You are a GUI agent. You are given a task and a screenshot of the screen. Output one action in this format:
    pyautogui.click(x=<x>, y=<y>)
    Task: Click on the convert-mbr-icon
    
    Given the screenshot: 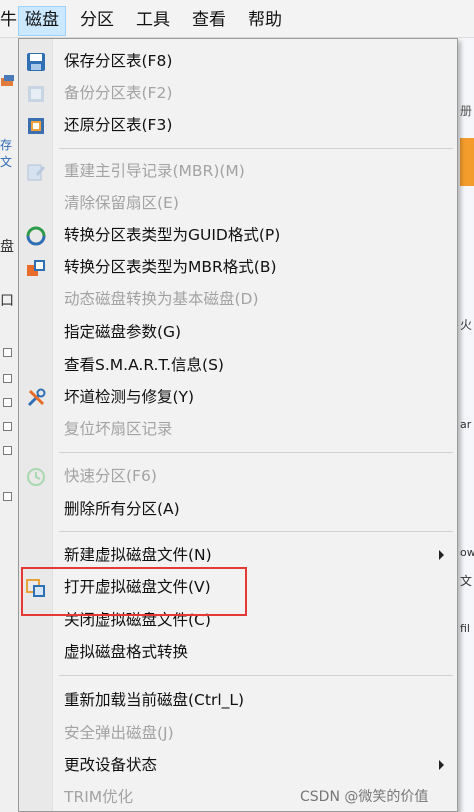 What is the action you would take?
    pyautogui.click(x=36, y=268)
    